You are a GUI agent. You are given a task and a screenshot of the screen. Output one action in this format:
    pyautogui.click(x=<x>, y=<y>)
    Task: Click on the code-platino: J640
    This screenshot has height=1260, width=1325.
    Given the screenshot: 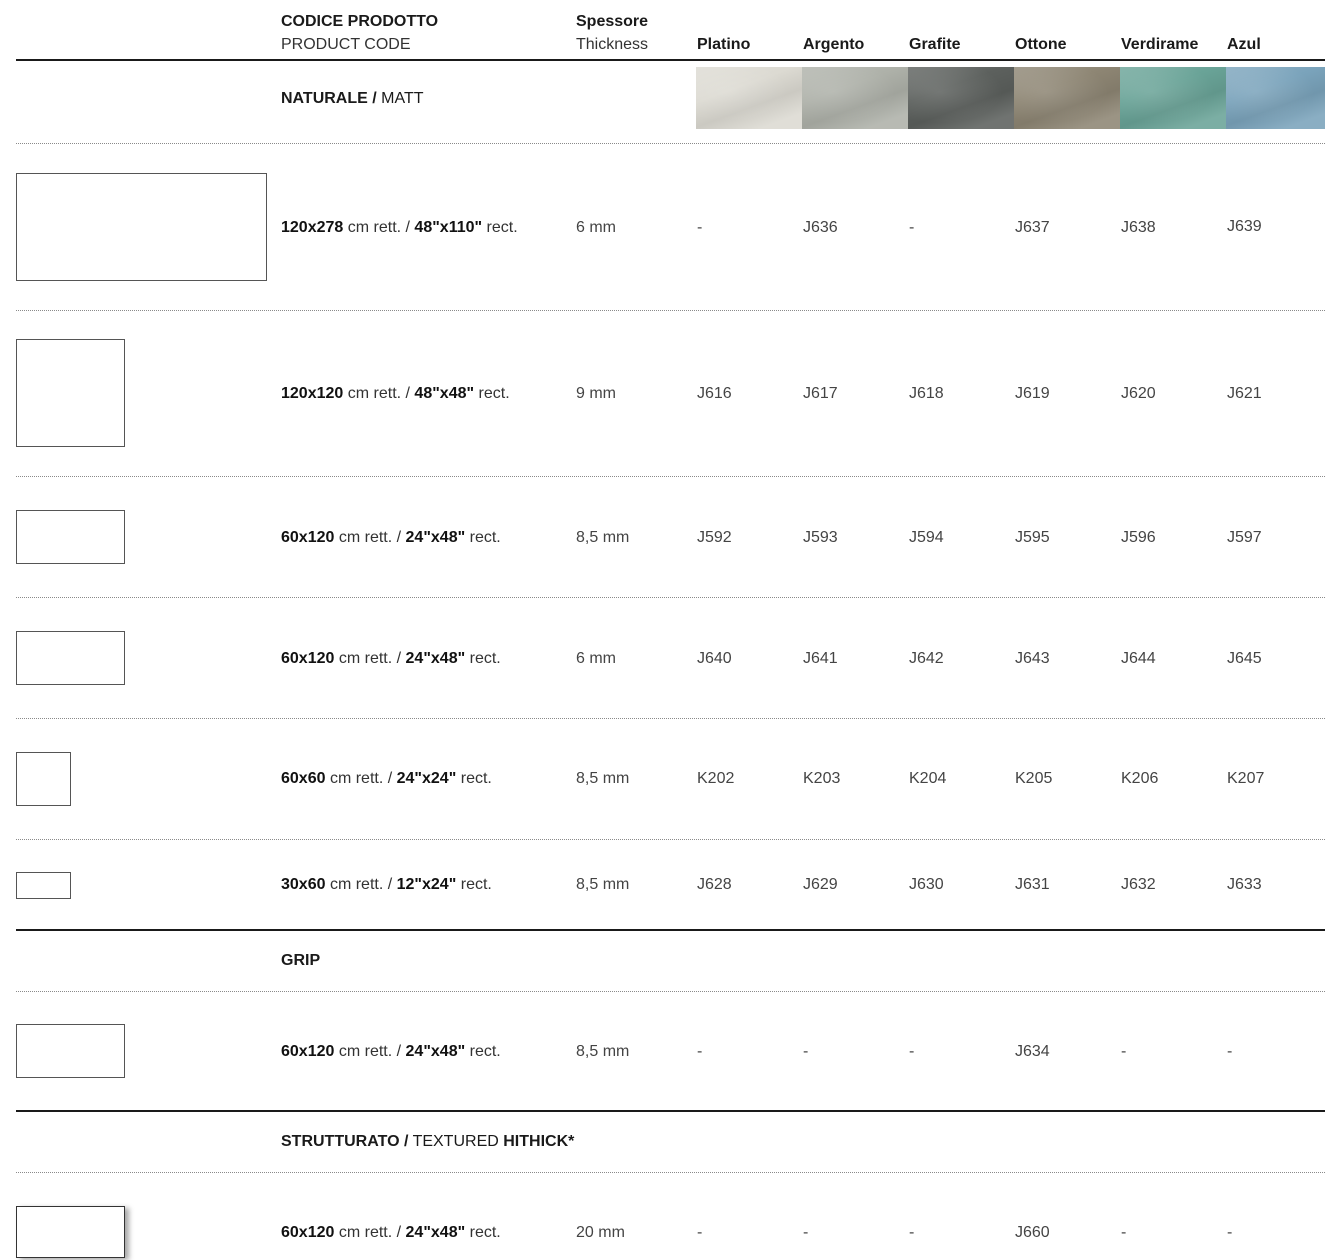 What is the action you would take?
    pyautogui.click(x=714, y=658)
    